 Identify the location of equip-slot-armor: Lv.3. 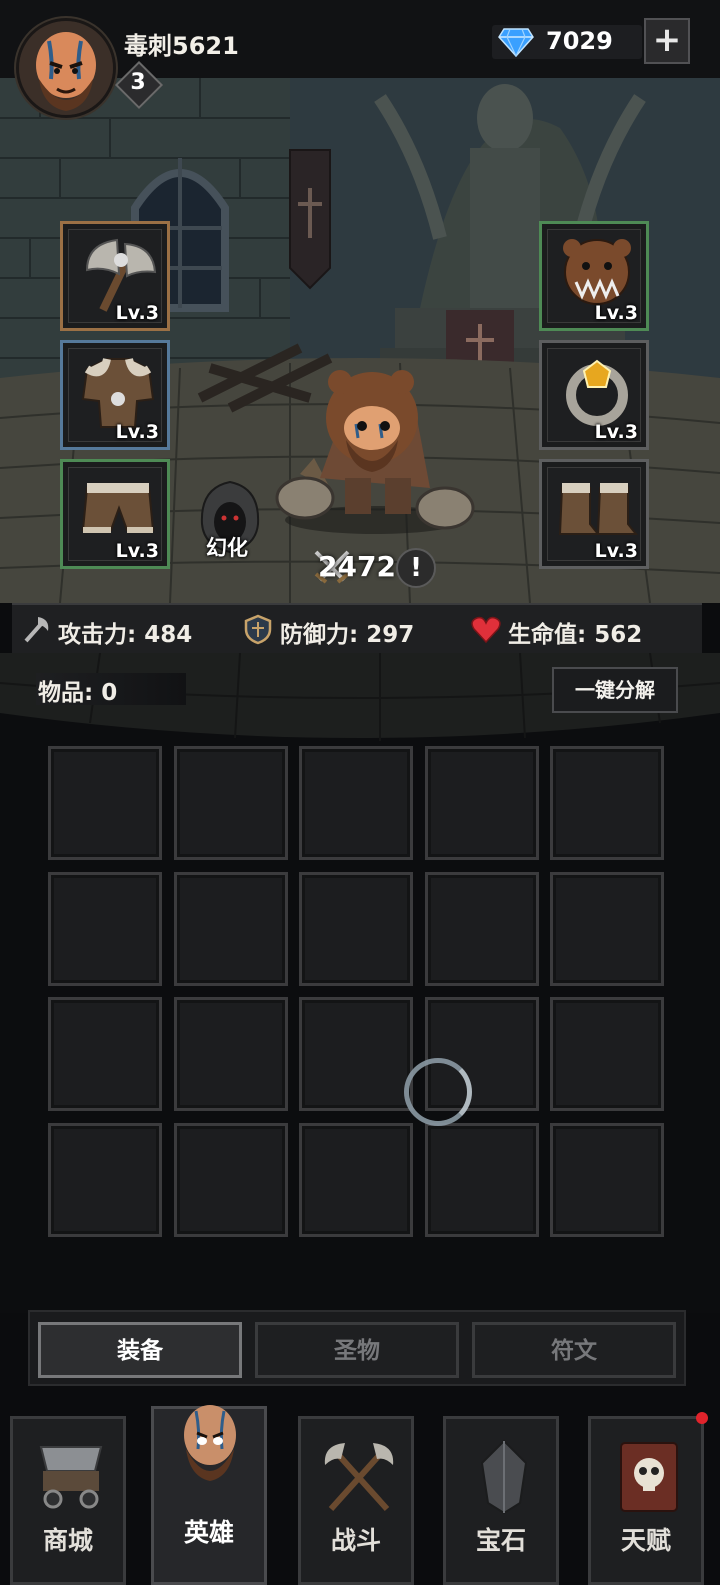
(115, 395).